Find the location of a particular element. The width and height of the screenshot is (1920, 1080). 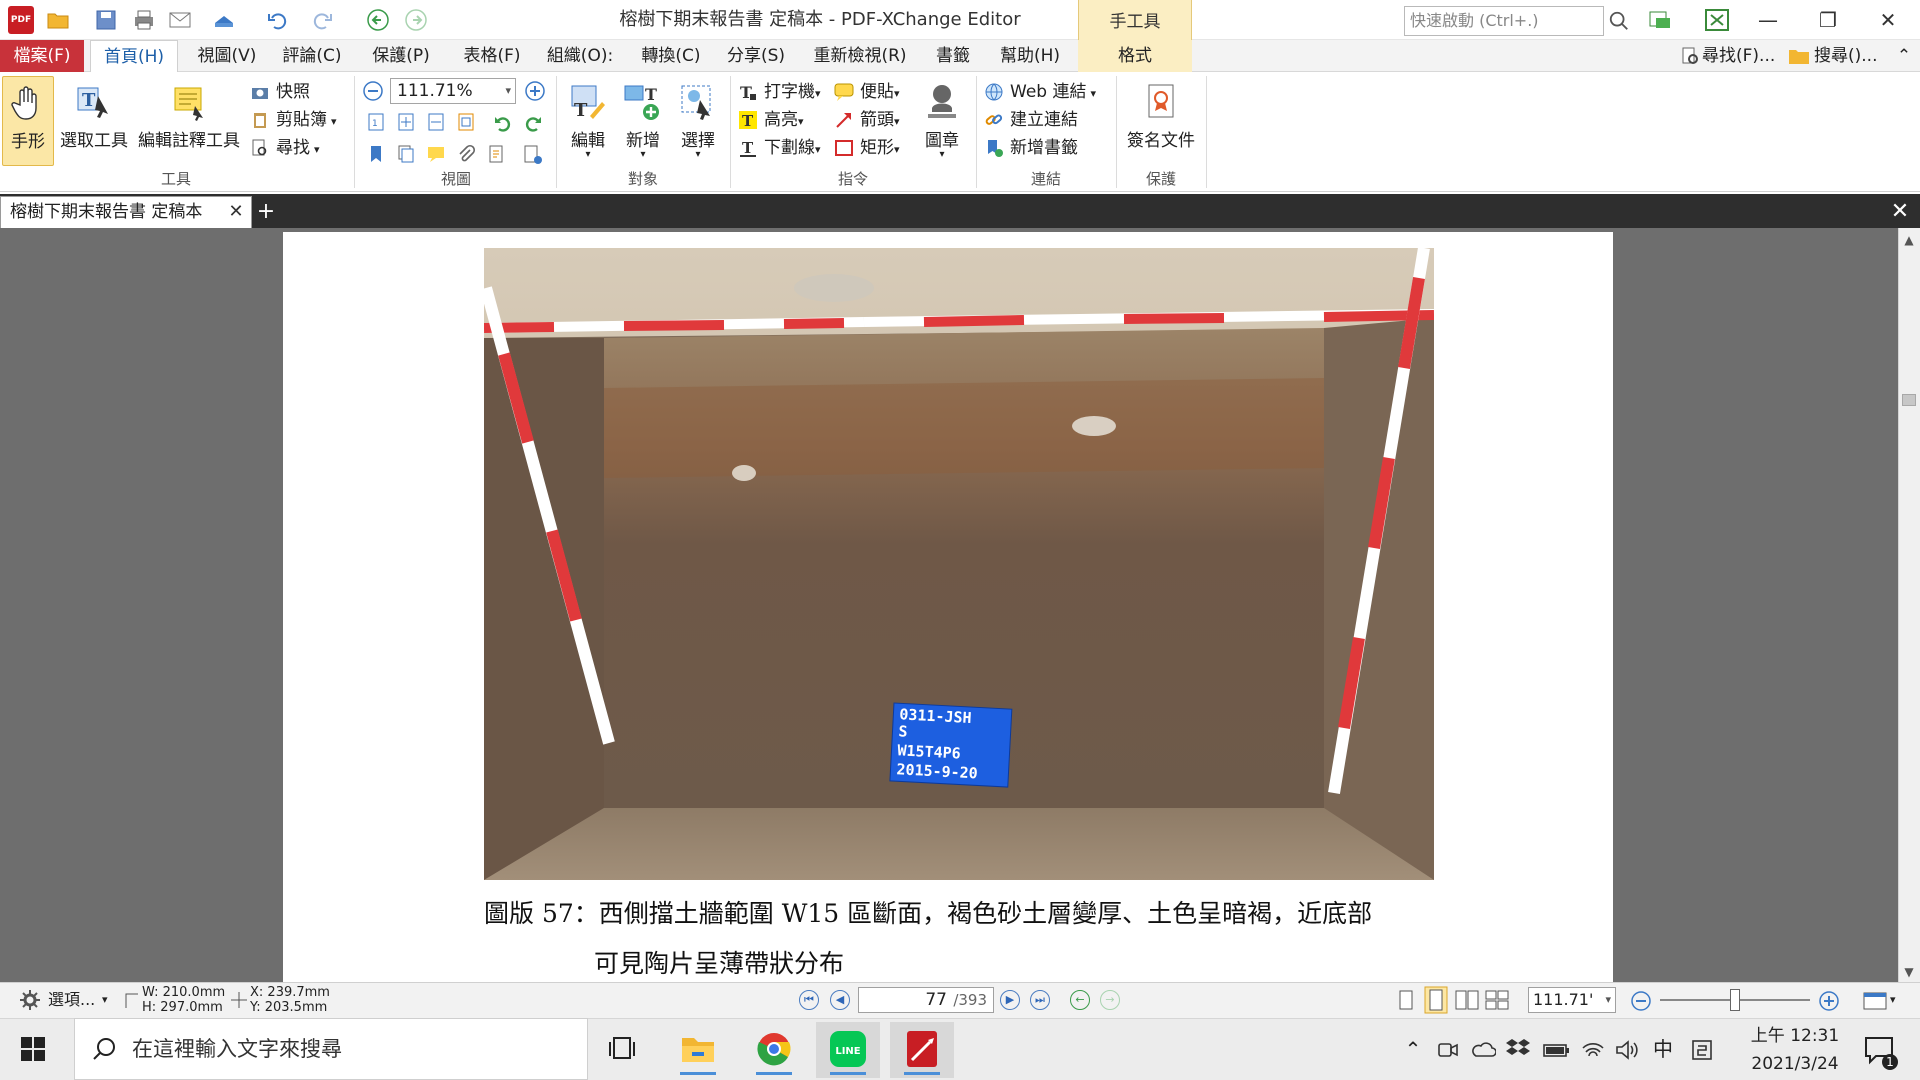

scrollbar-thumb is located at coordinates (1909, 400).